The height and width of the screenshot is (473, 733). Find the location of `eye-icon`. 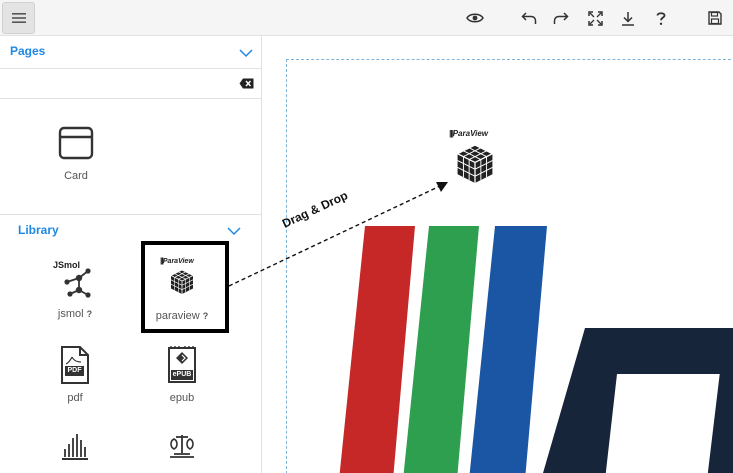

eye-icon is located at coordinates (475, 18).